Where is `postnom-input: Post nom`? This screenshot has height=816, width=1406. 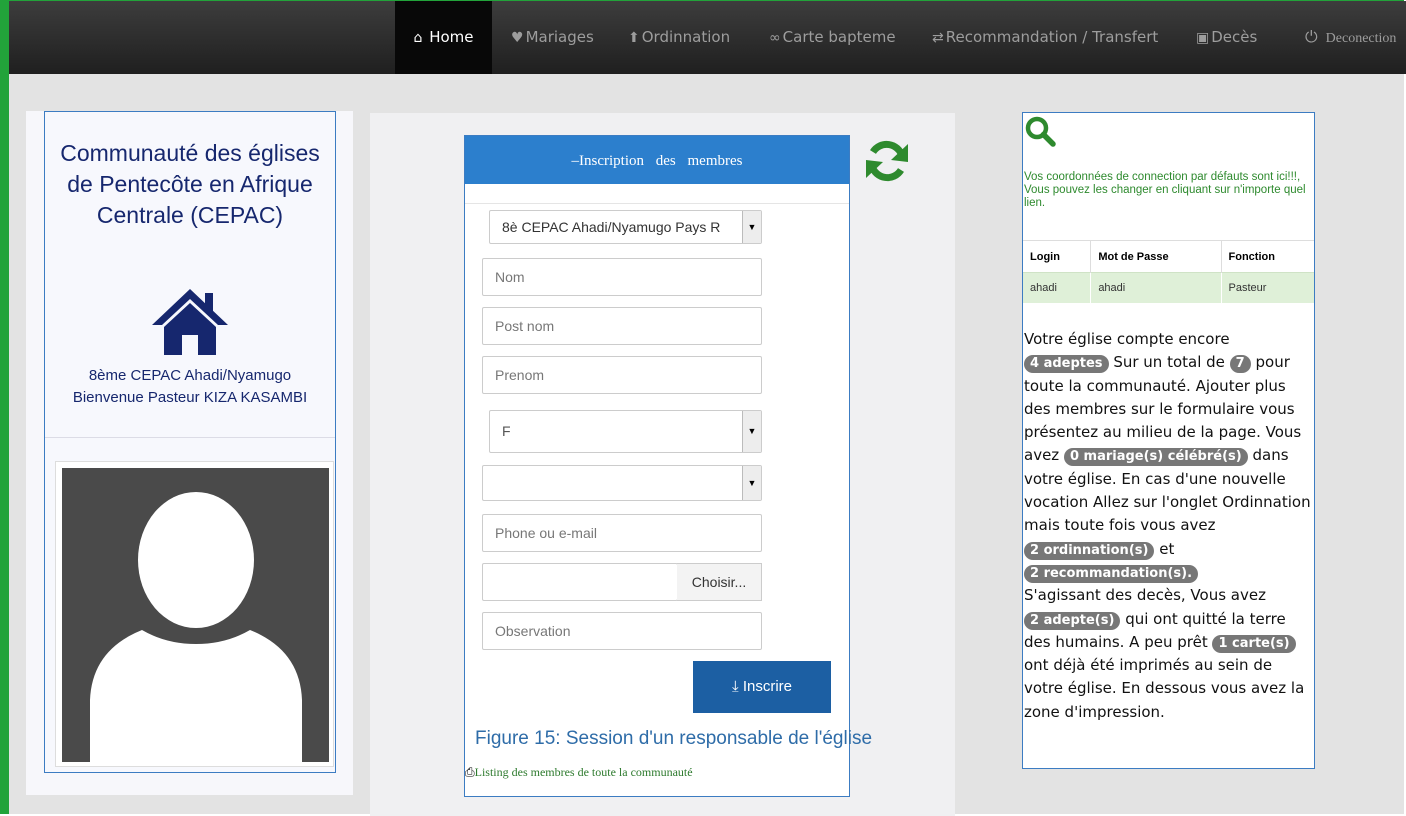 postnom-input: Post nom is located at coordinates (622, 326).